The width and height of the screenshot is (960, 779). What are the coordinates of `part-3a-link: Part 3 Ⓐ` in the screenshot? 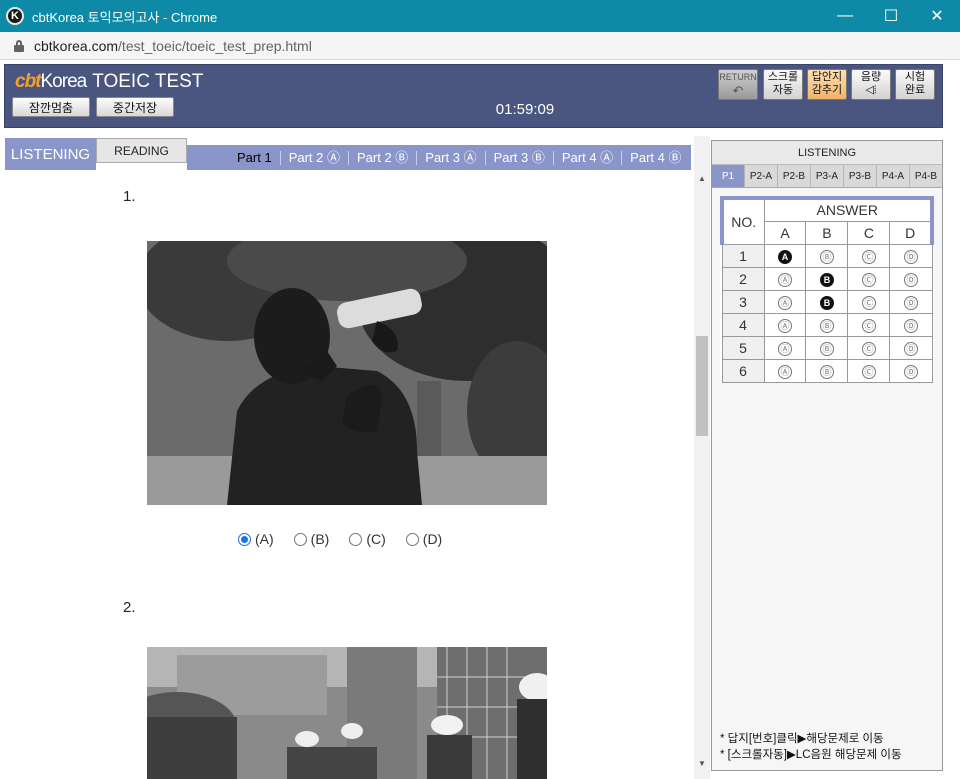 It's located at (450, 157).